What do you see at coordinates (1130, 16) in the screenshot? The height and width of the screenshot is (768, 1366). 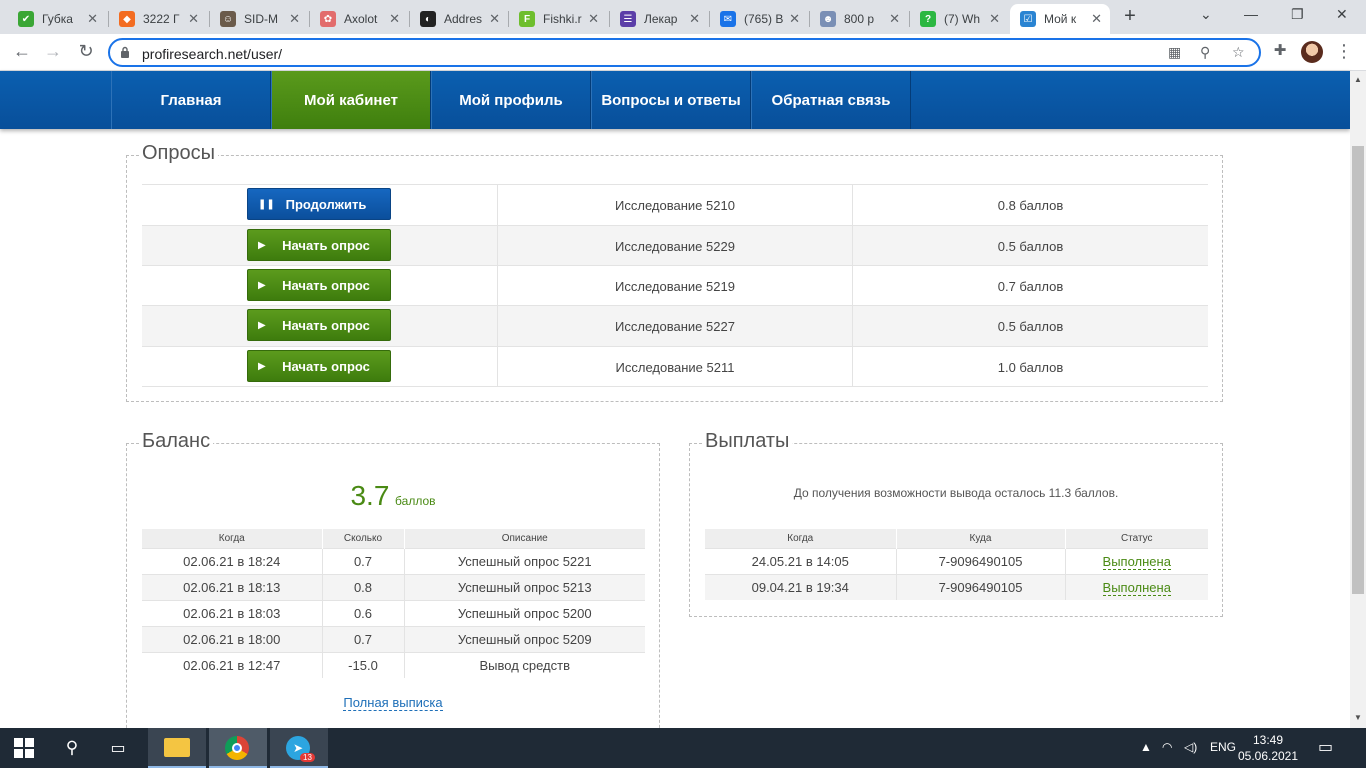 I see `new-tab-button: +` at bounding box center [1130, 16].